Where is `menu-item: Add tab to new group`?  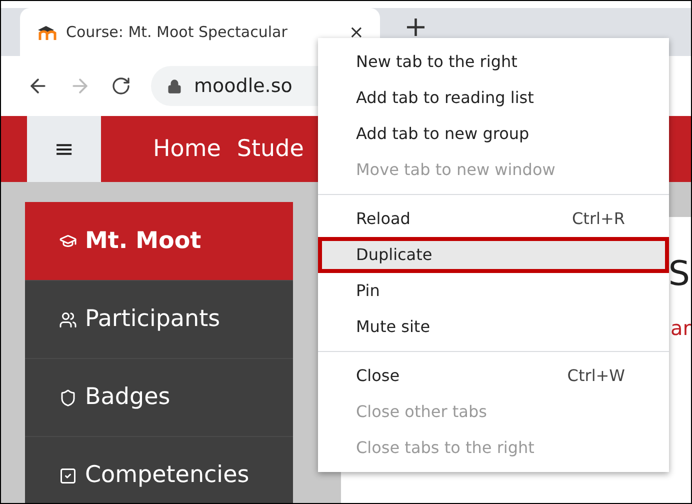
menu-item: Add tab to new group is located at coordinates (493, 134).